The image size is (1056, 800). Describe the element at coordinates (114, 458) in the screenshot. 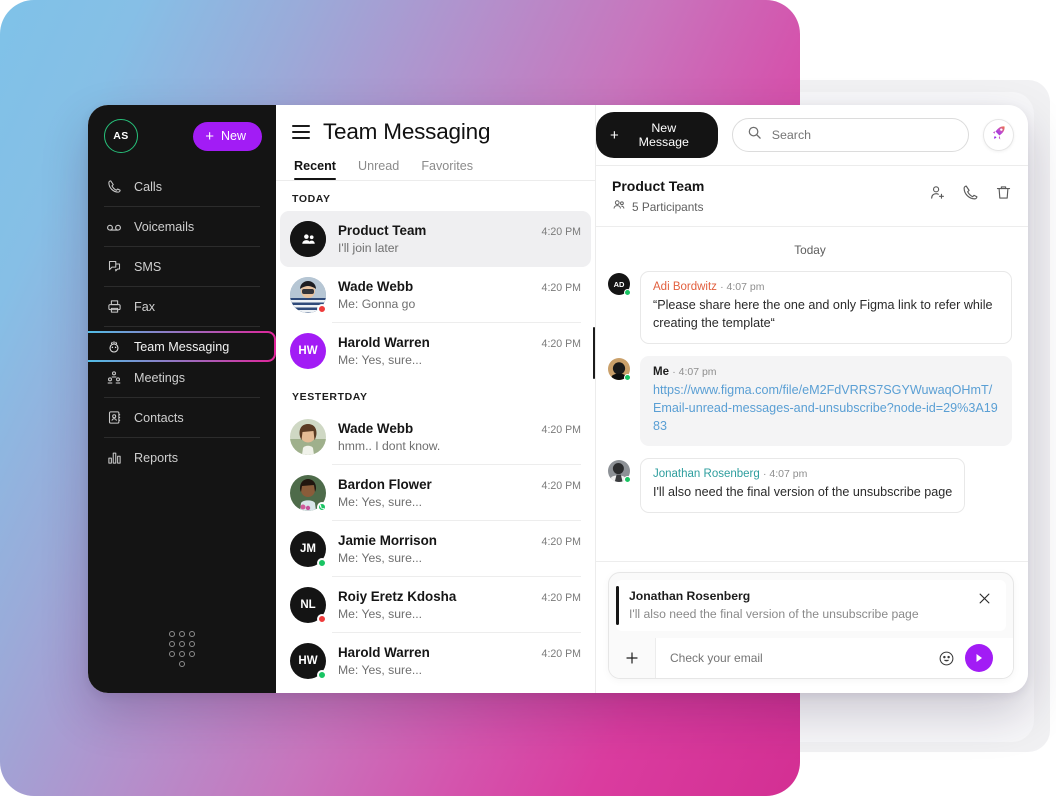

I see `reports-icon` at that location.